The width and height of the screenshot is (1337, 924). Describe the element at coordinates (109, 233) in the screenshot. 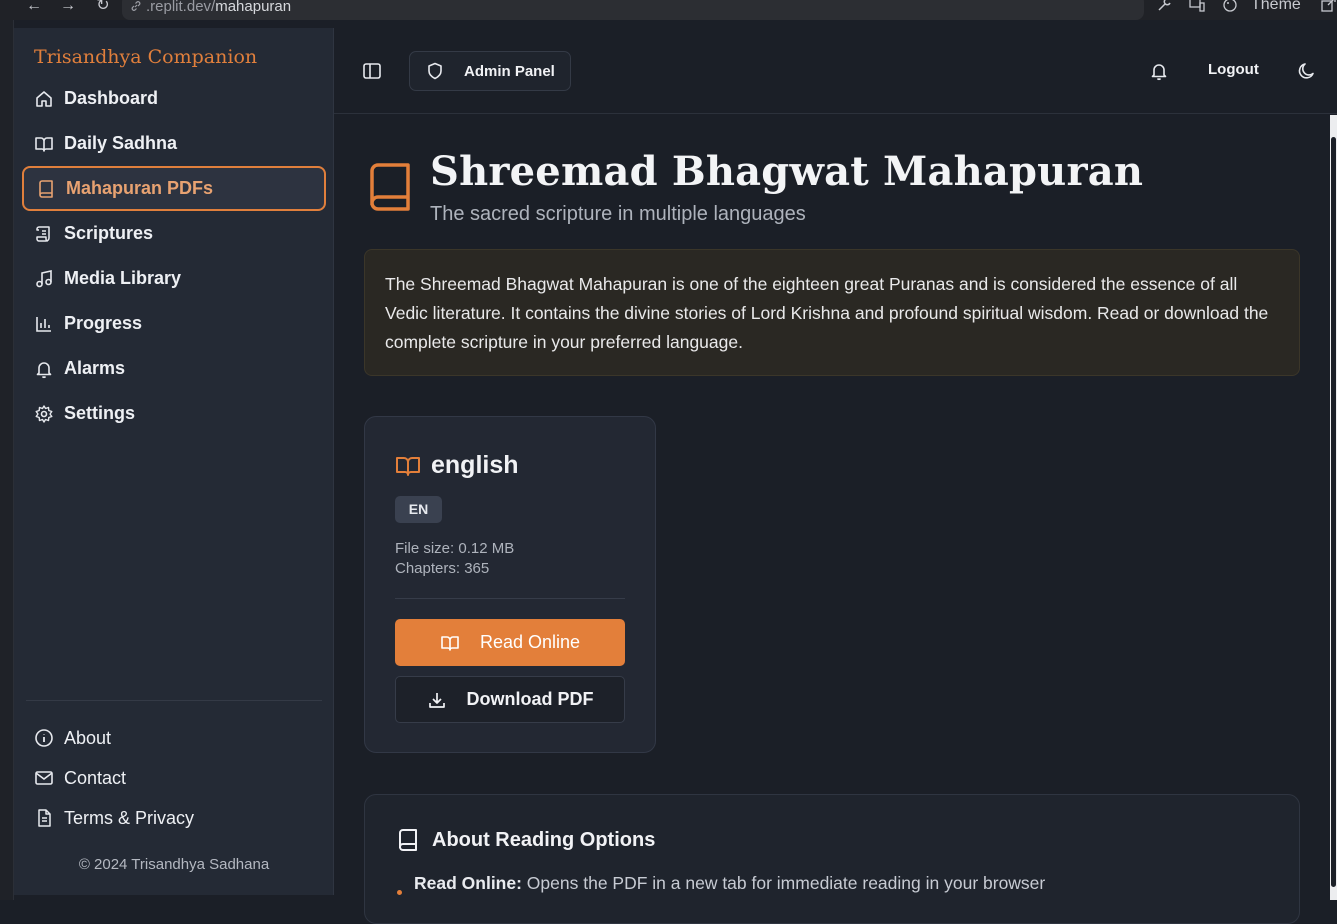

I see `sidebar-item-label: Scriptures` at that location.